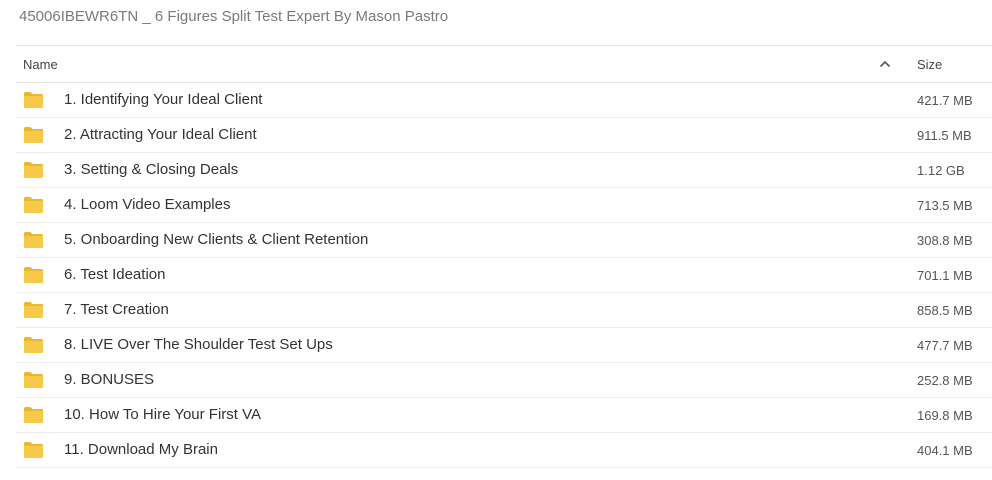  What do you see at coordinates (504, 170) in the screenshot?
I see `list-item: 3. Setting & Closing Deals 1.12 GB` at bounding box center [504, 170].